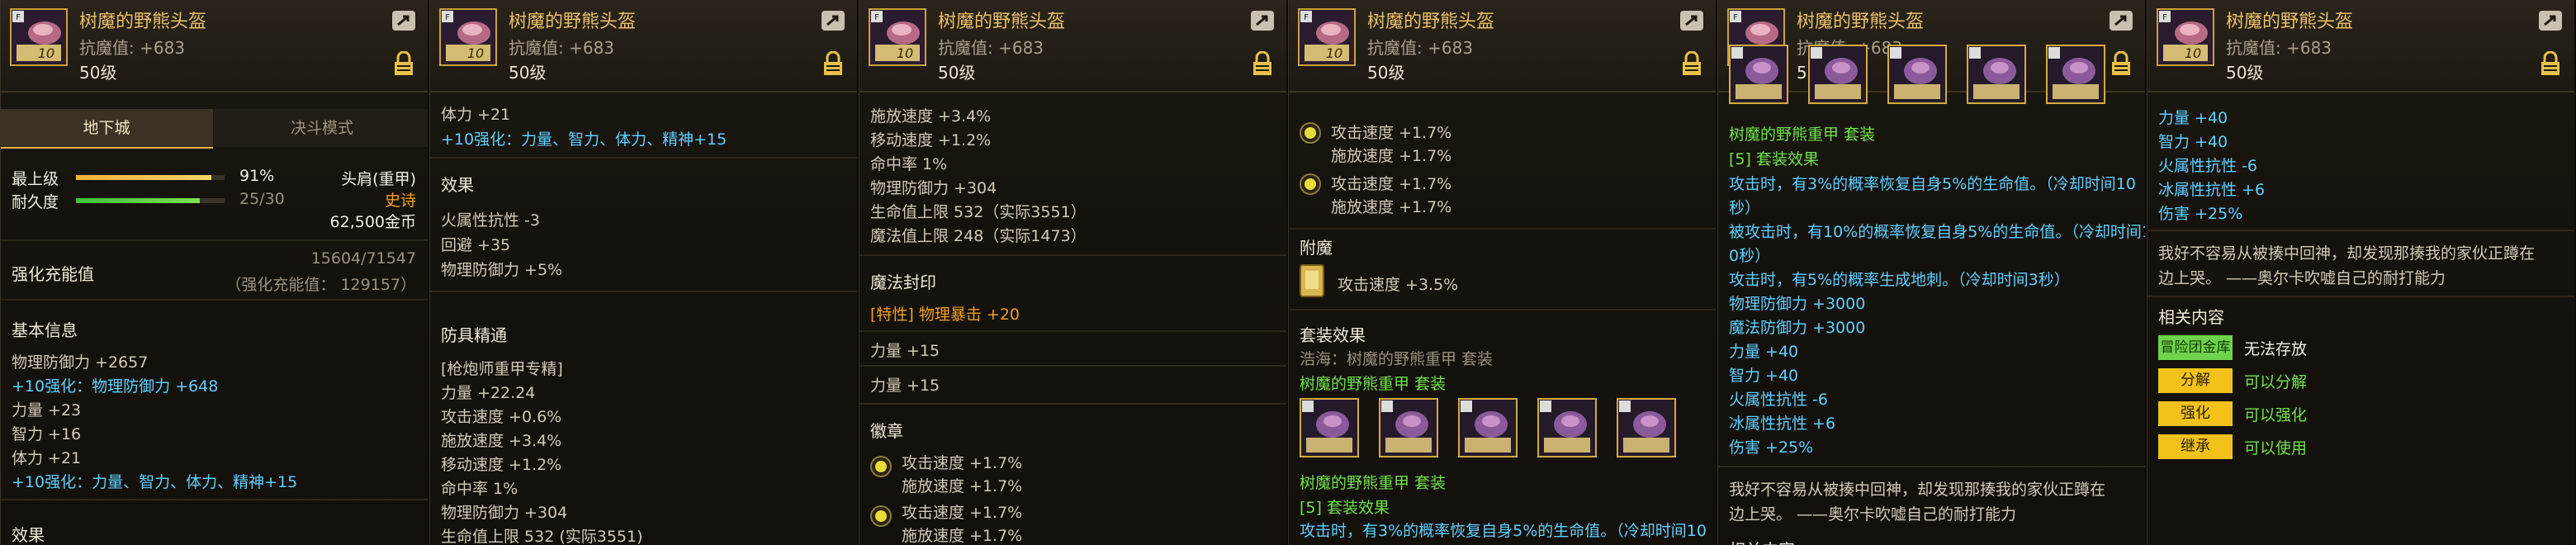  I want to click on effect-line: 物理防御力 +5%, so click(502, 270).